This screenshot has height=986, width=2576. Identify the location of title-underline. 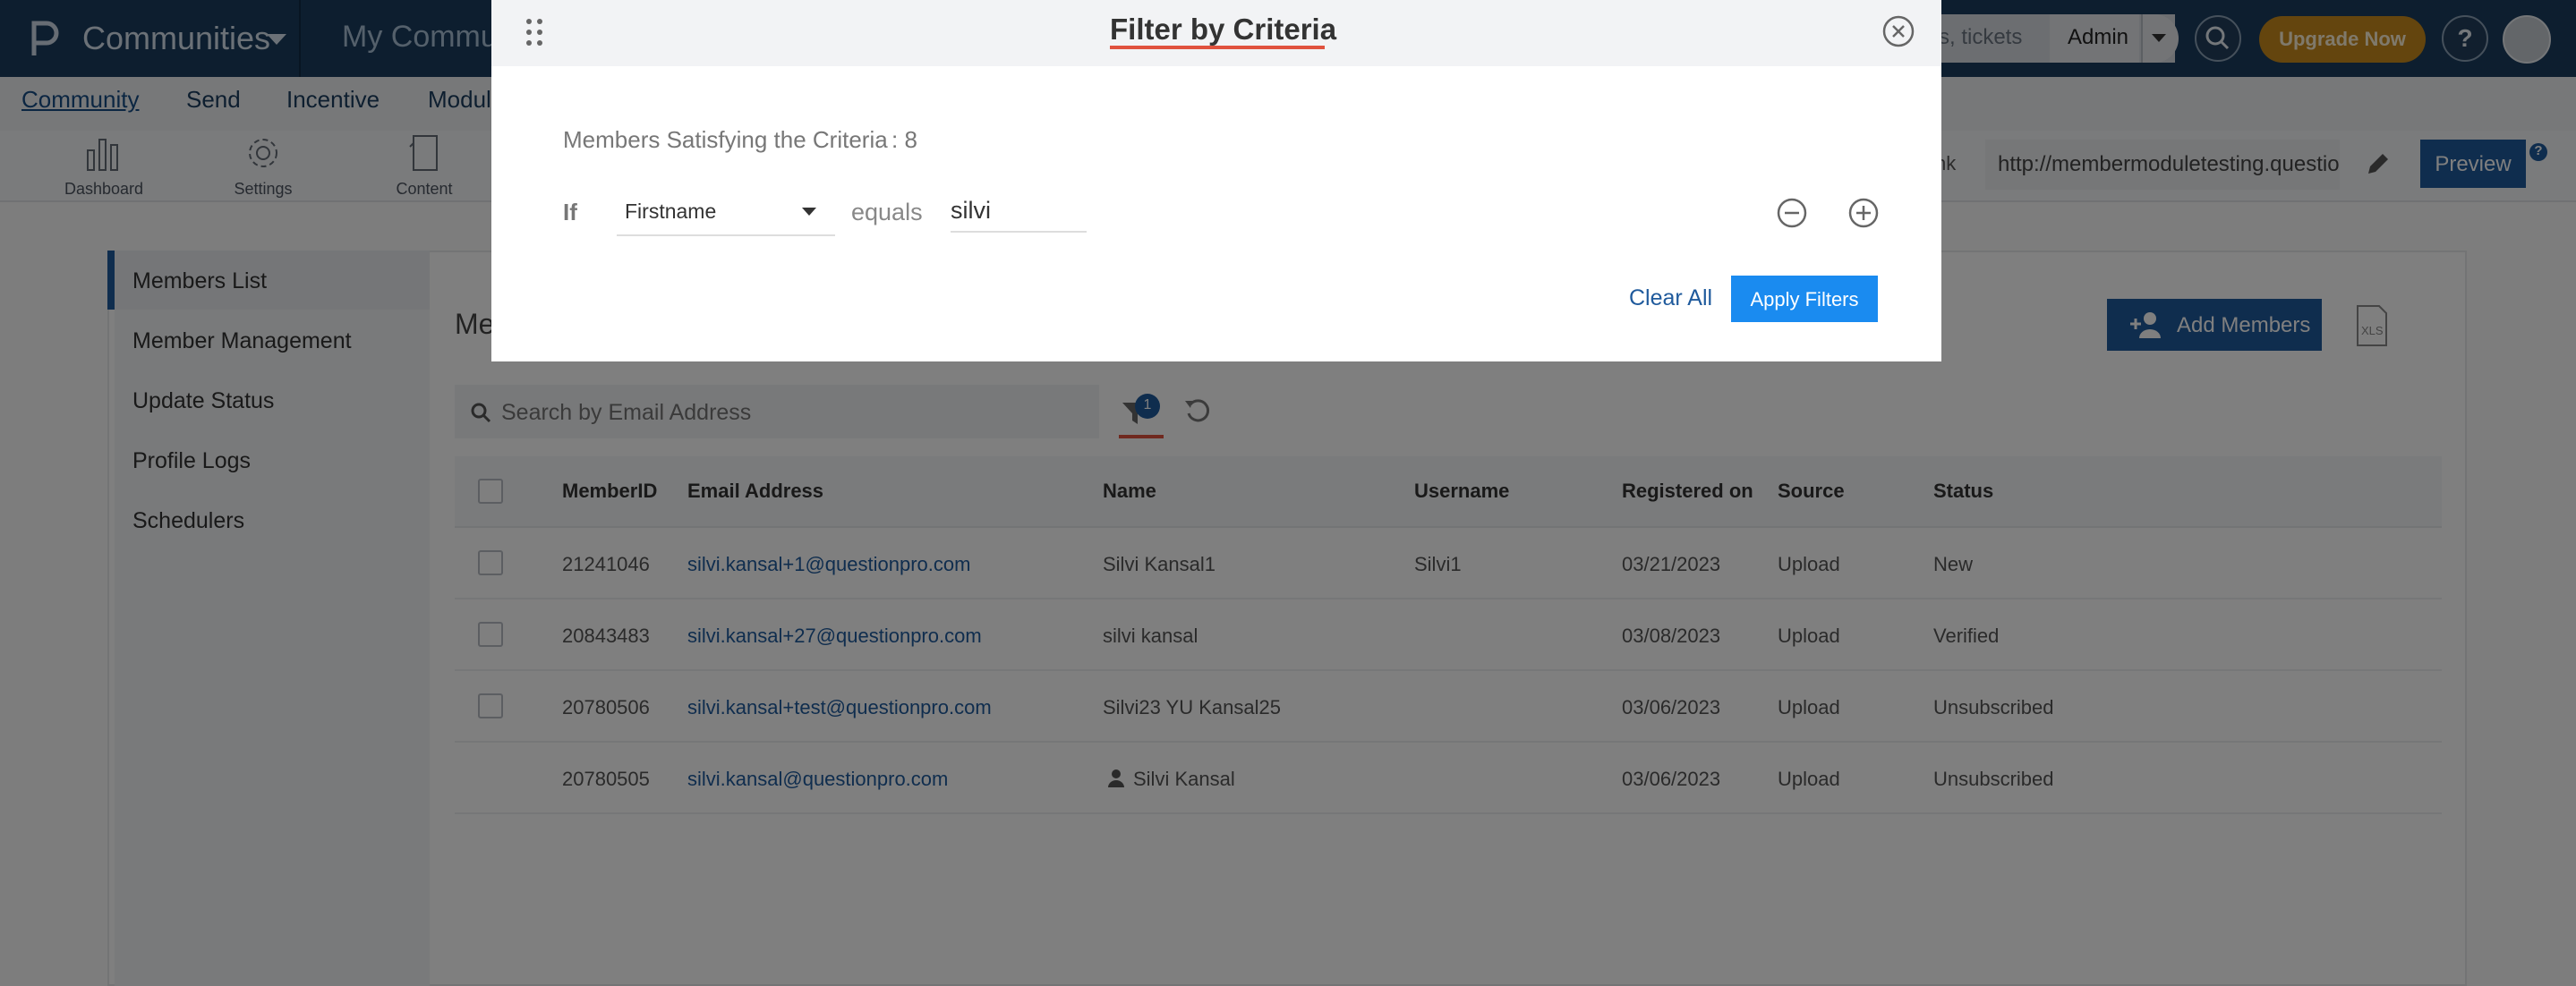
(1217, 47).